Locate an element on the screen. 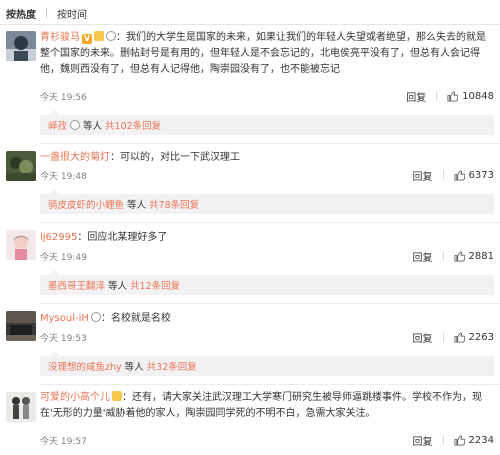 Image resolution: width=500 pixels, height=455 pixels. comment-text: ：可以的，对比一下武汉理工 is located at coordinates (175, 157).